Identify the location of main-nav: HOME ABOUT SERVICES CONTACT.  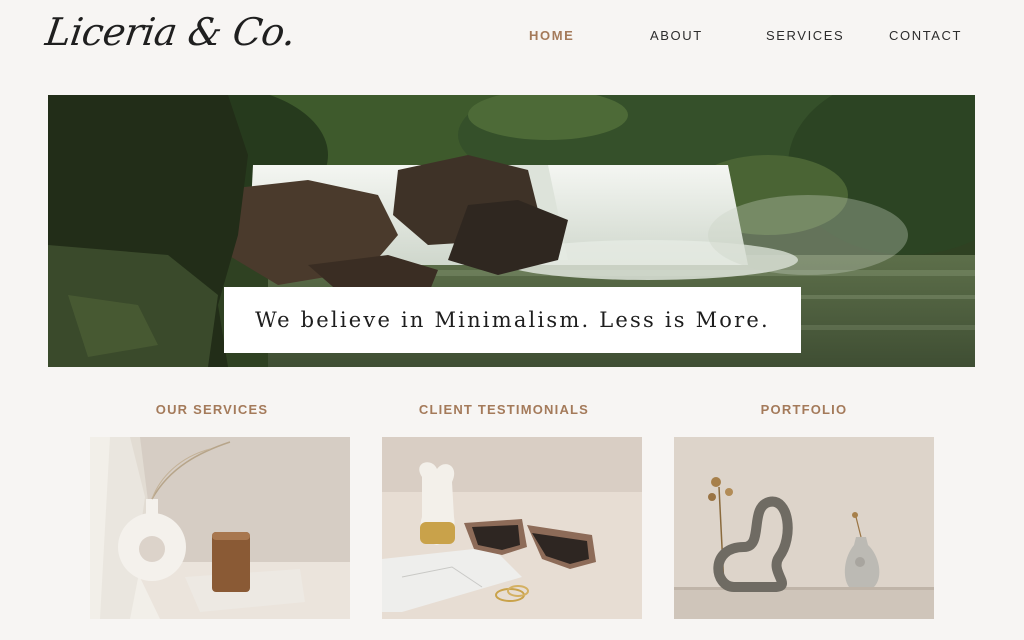
(512, 38).